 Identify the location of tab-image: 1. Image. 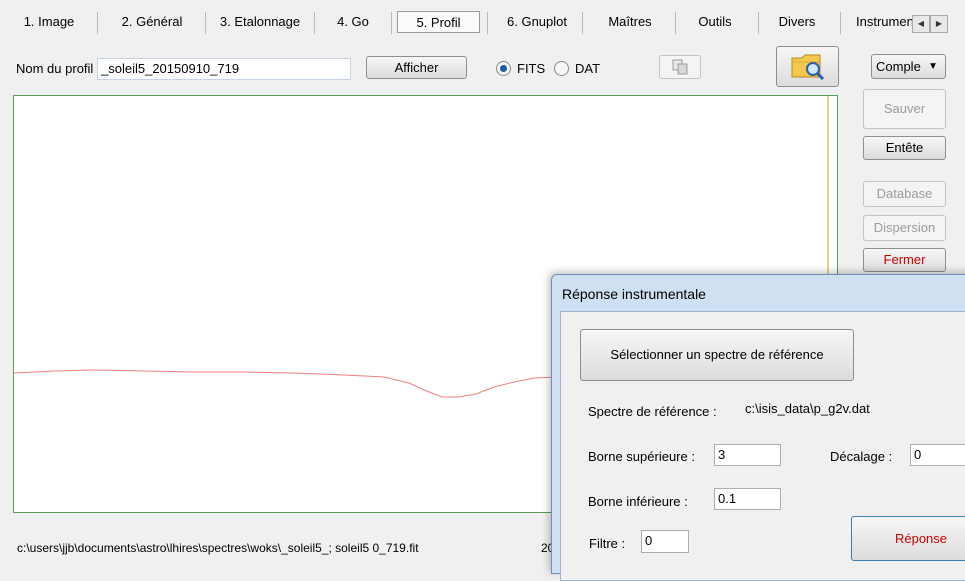
(49, 23).